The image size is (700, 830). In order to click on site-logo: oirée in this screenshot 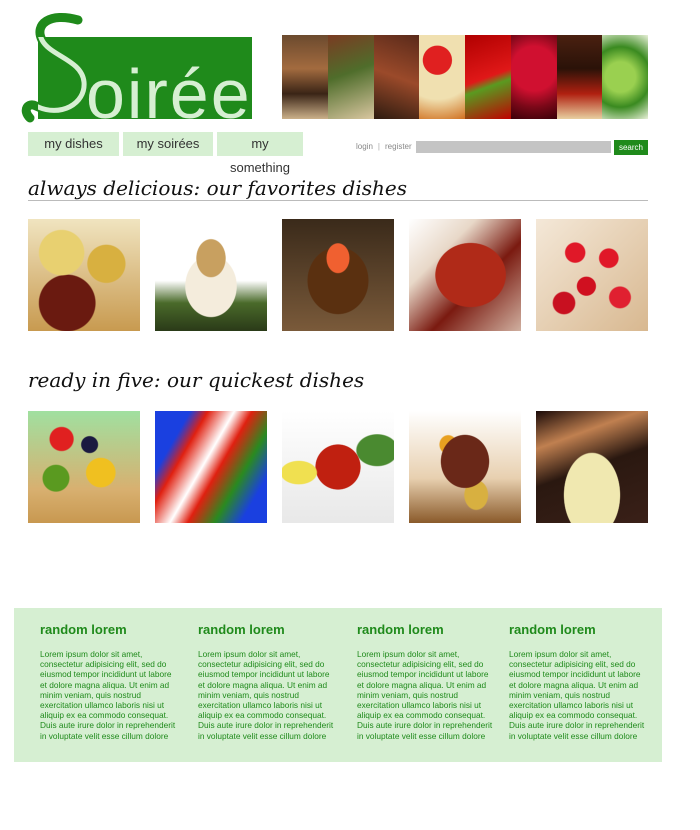, I will do `click(145, 68)`.